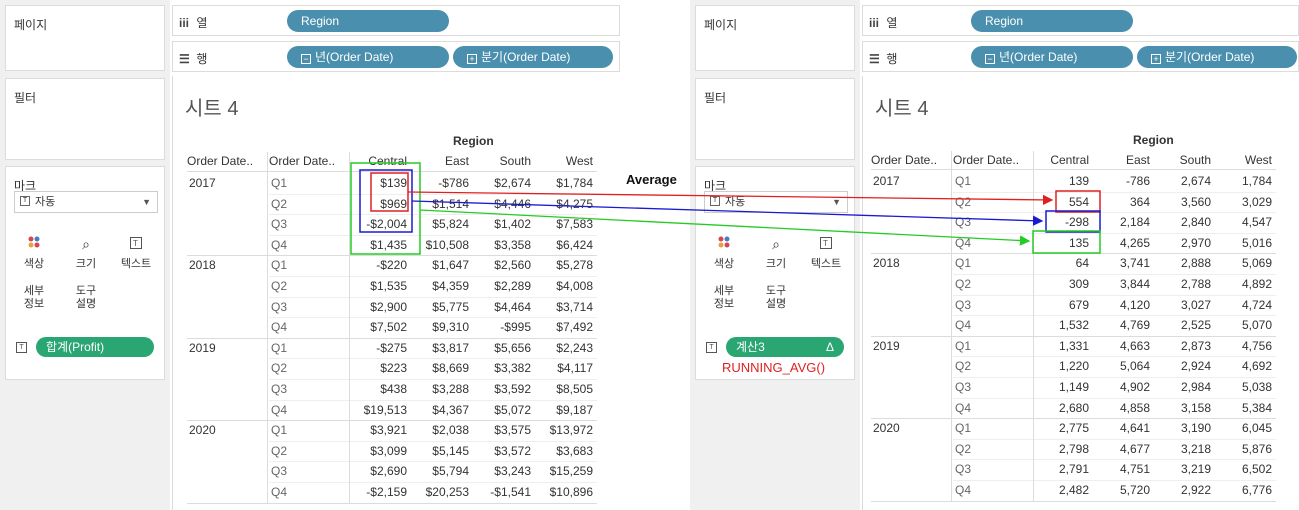 This screenshot has width=1299, height=510. I want to click on table-cell-east: $1,514, so click(438, 204).